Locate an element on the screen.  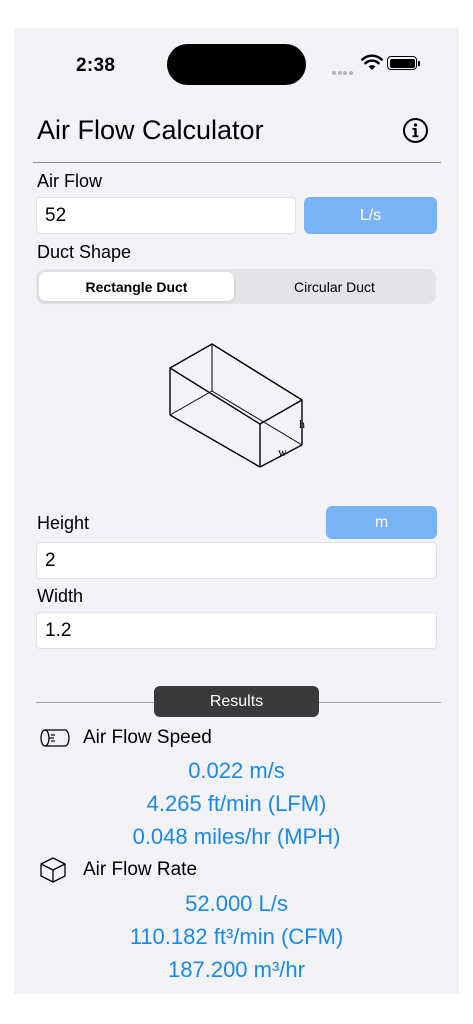
airflow-rate-title: Air Flow Rate is located at coordinates (140, 869).